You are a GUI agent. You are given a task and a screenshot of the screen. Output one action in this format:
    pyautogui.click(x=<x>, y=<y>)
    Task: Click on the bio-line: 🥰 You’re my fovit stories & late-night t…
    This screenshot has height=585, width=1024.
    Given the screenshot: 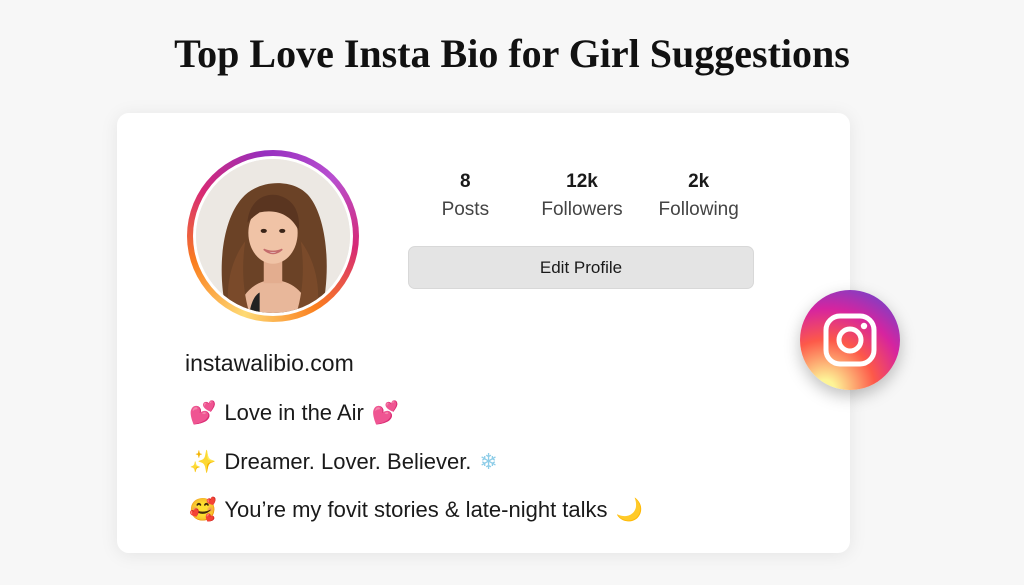 What is the action you would take?
    pyautogui.click(x=416, y=510)
    